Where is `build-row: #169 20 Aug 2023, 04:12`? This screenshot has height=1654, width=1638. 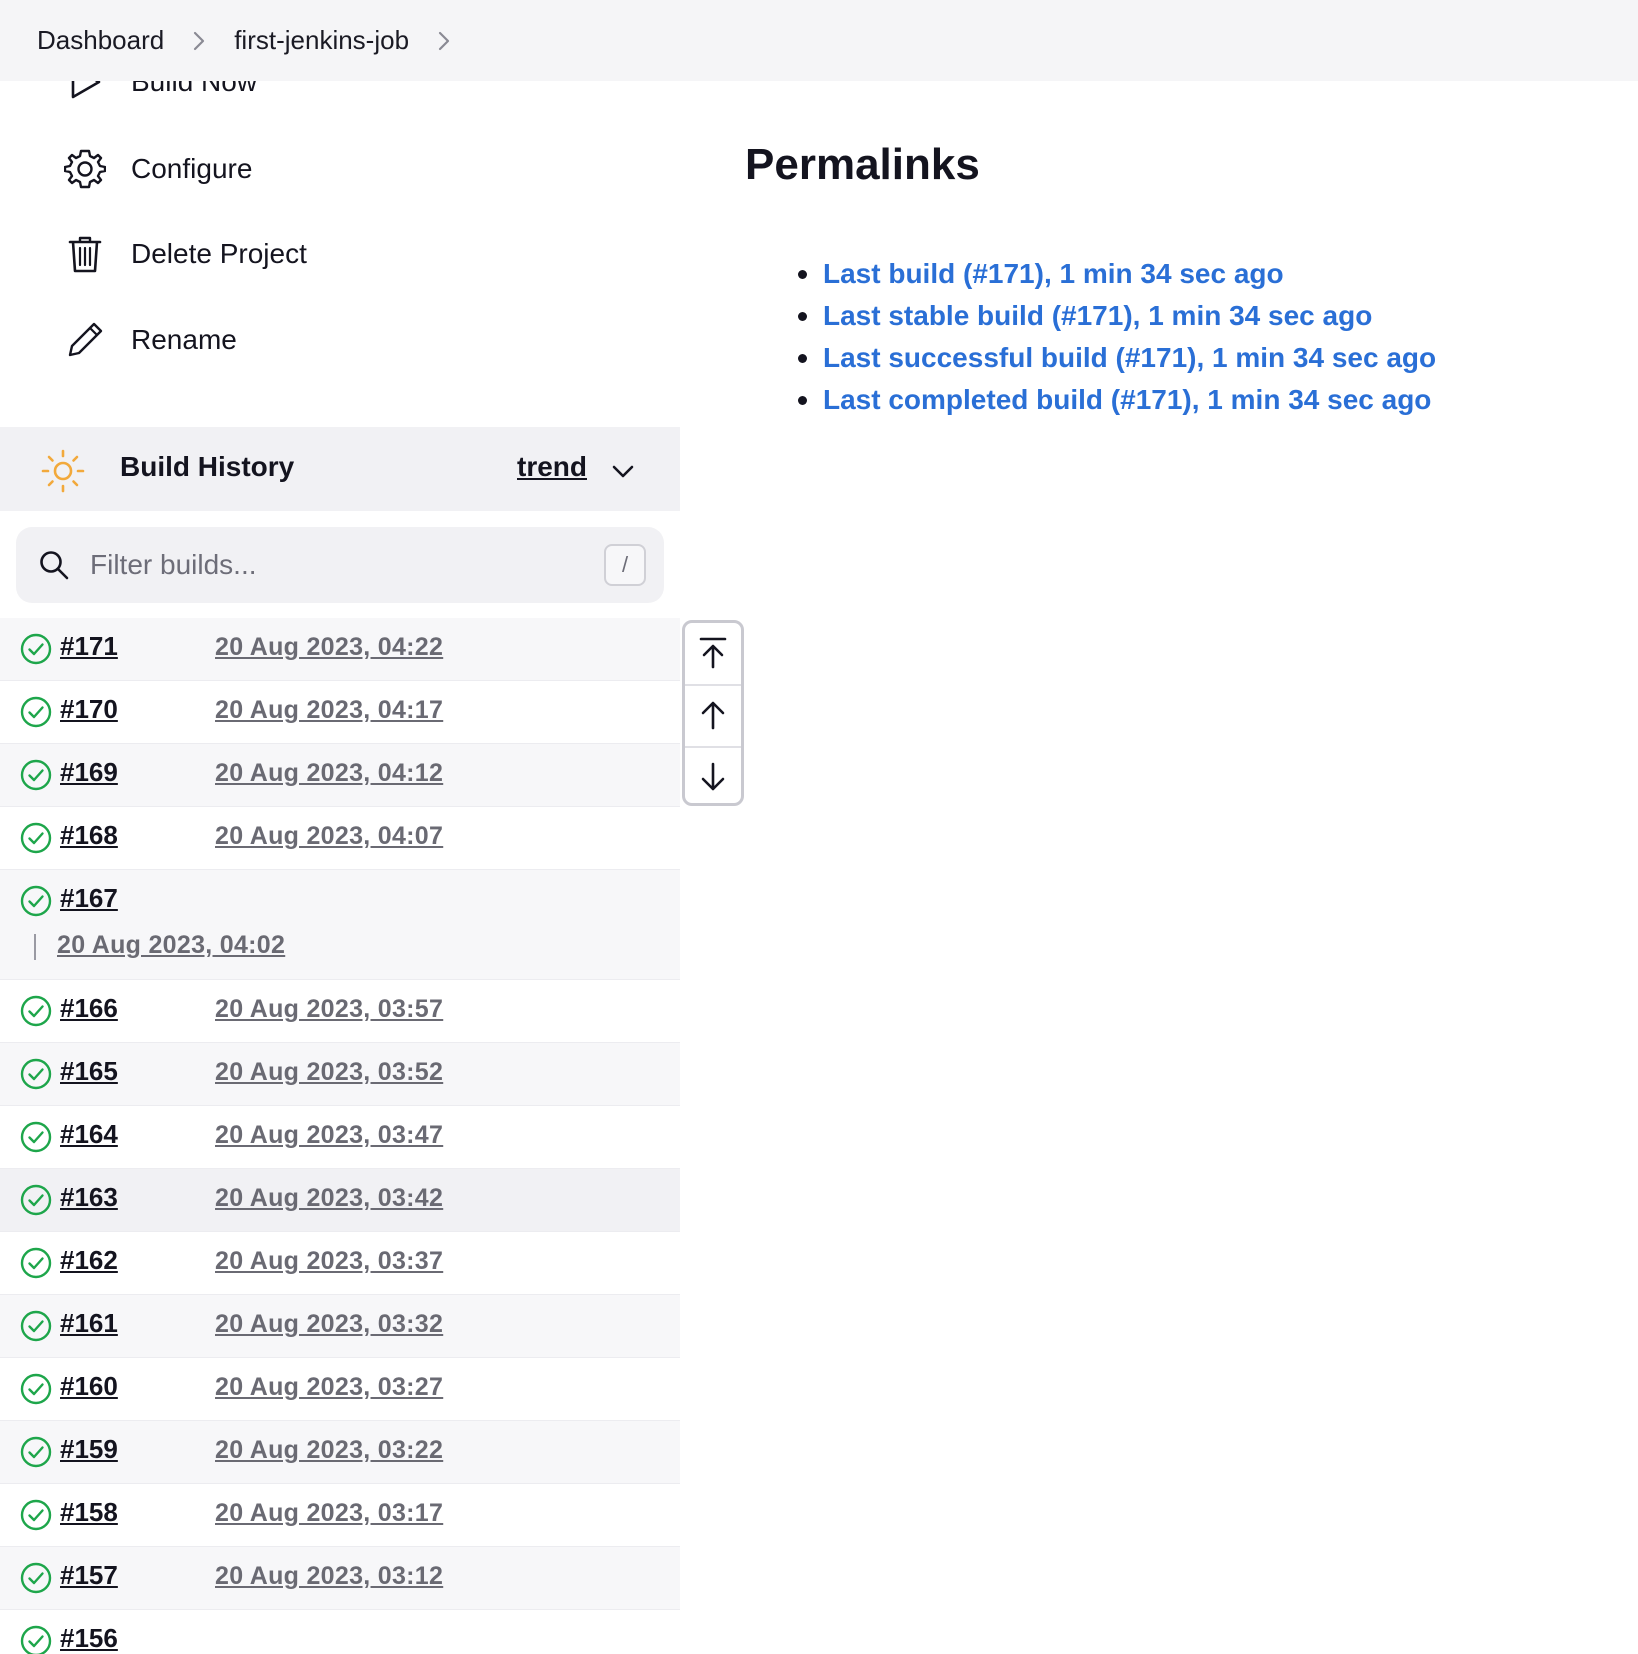
build-row: #169 20 Aug 2023, 04:12 is located at coordinates (340, 775).